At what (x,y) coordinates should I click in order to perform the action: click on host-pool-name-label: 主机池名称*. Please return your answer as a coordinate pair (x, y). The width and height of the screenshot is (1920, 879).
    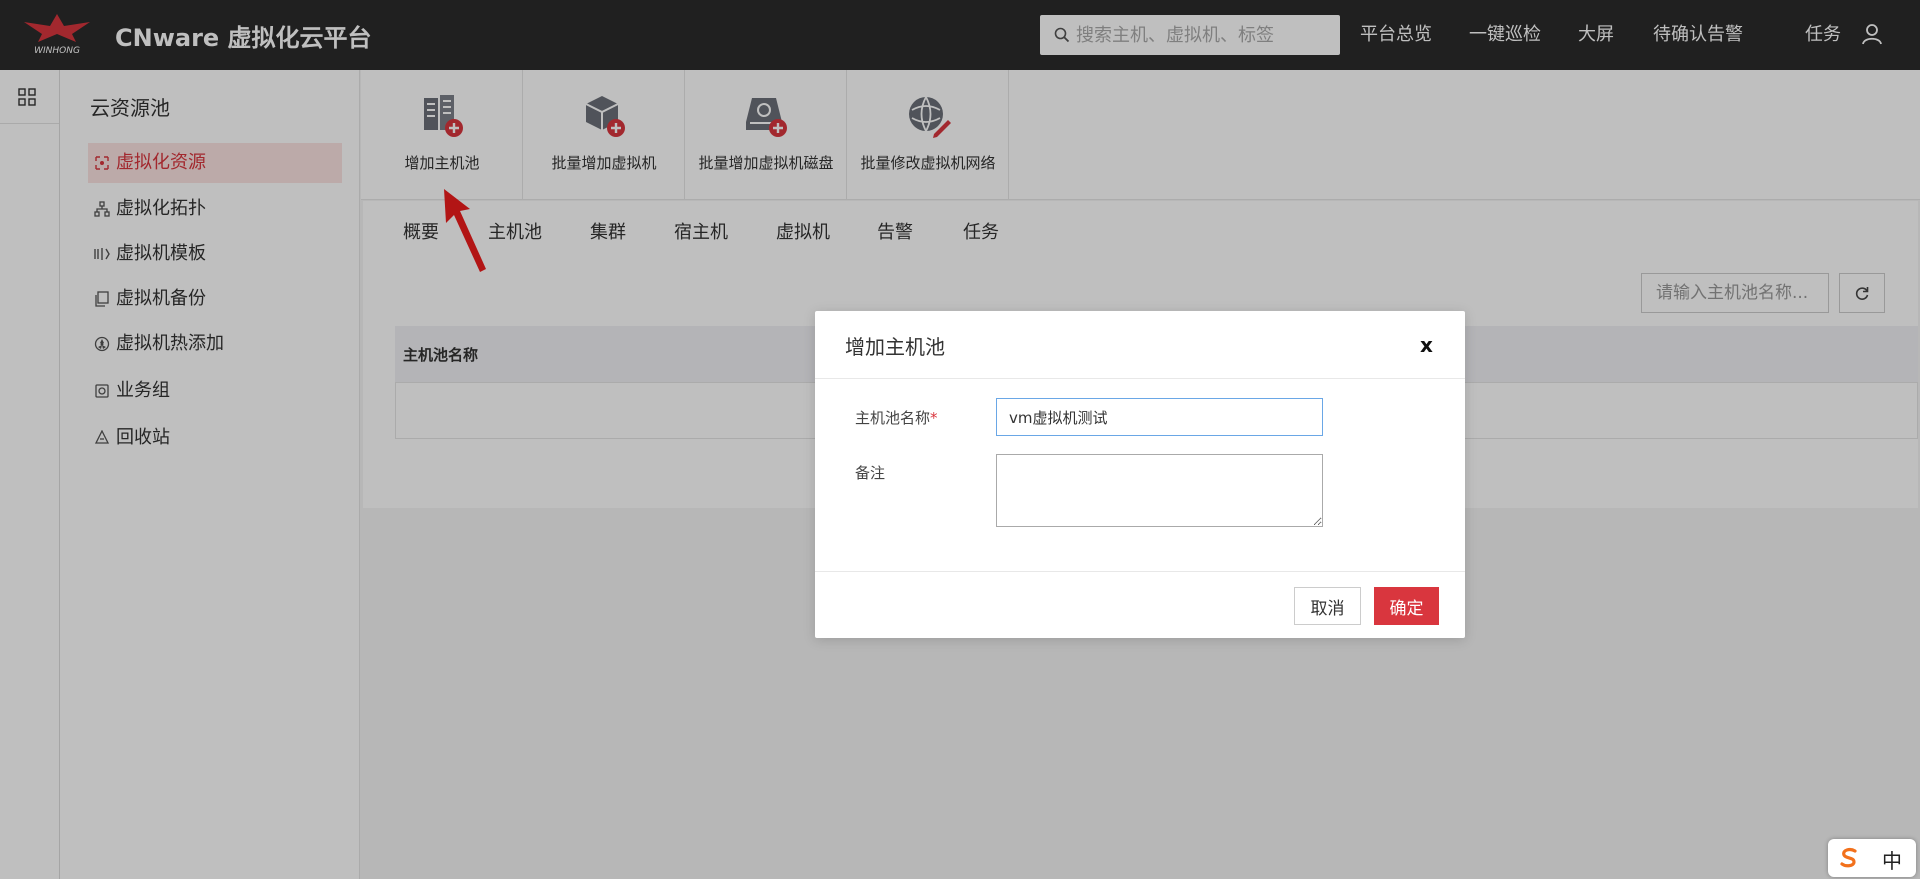
    Looking at the image, I should click on (896, 417).